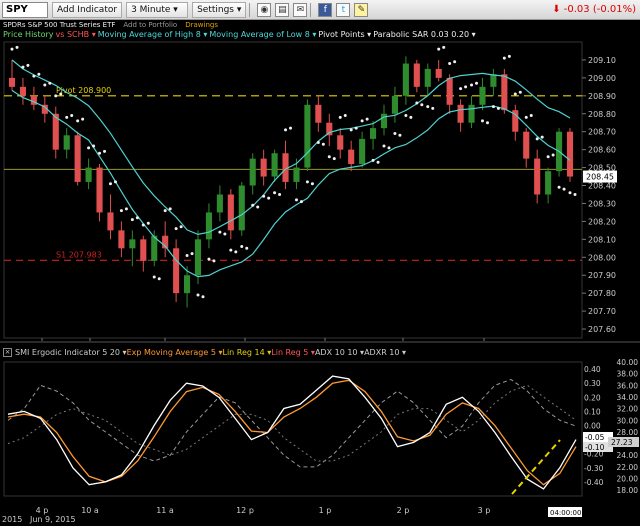 The height and width of the screenshot is (526, 640). I want to click on year-label: 2015, so click(12, 519).